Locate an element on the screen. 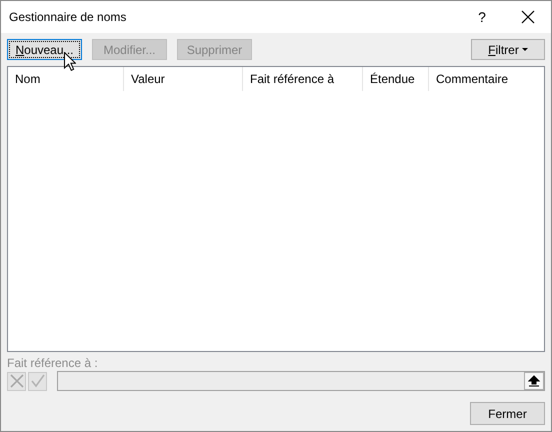  close-dialog-button: Fermer is located at coordinates (507, 413).